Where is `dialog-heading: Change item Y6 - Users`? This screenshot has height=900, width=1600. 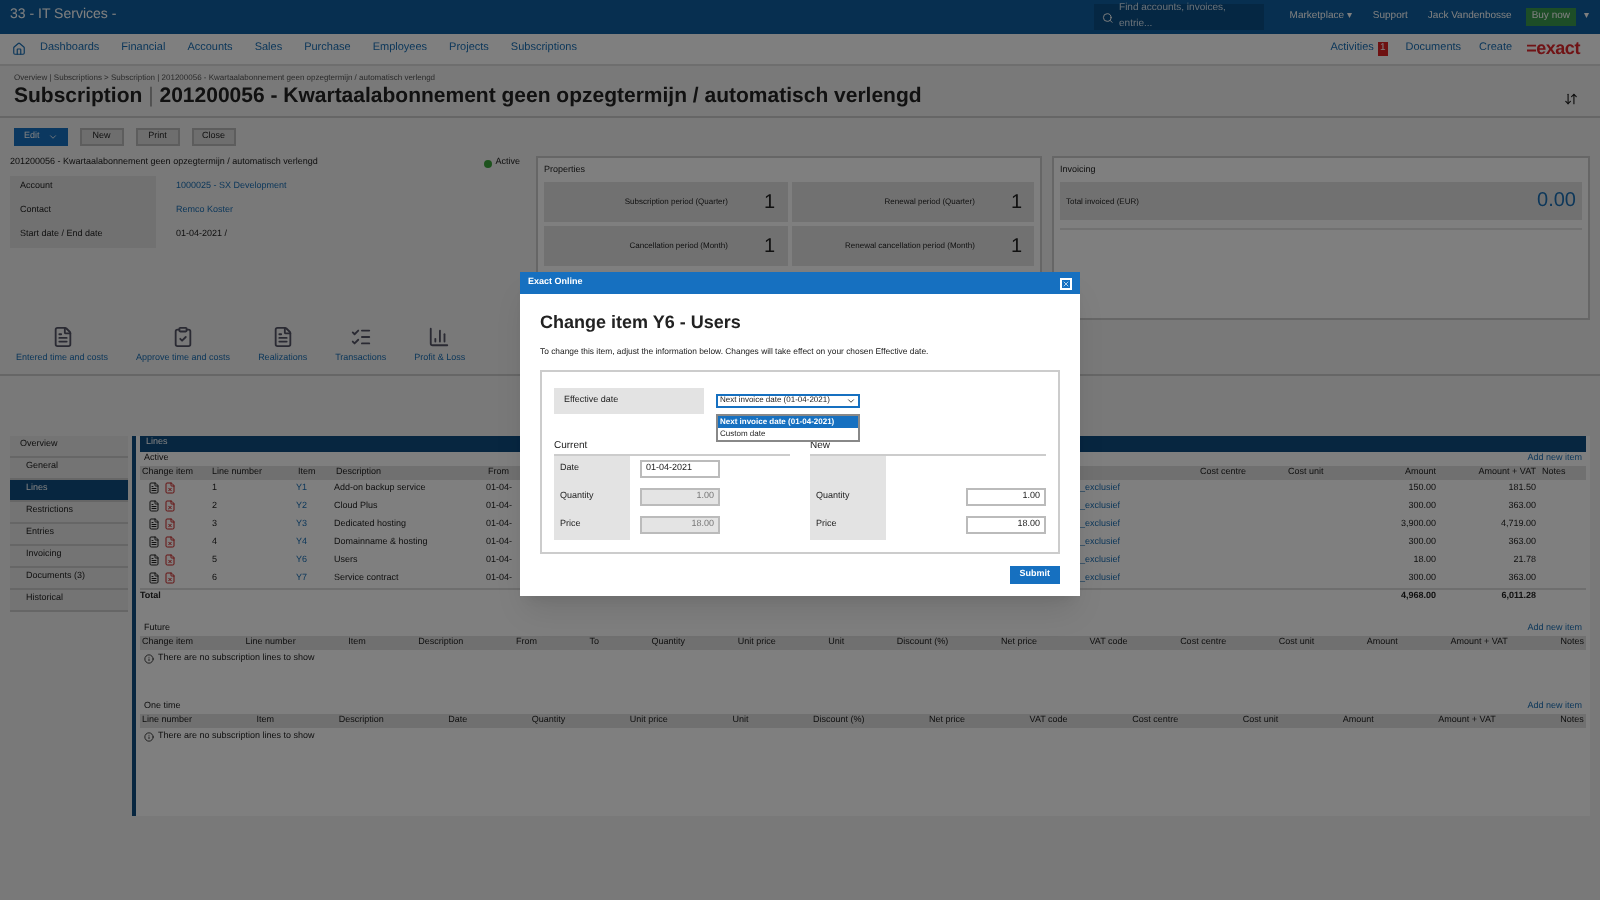 dialog-heading: Change item Y6 - Users is located at coordinates (641, 323).